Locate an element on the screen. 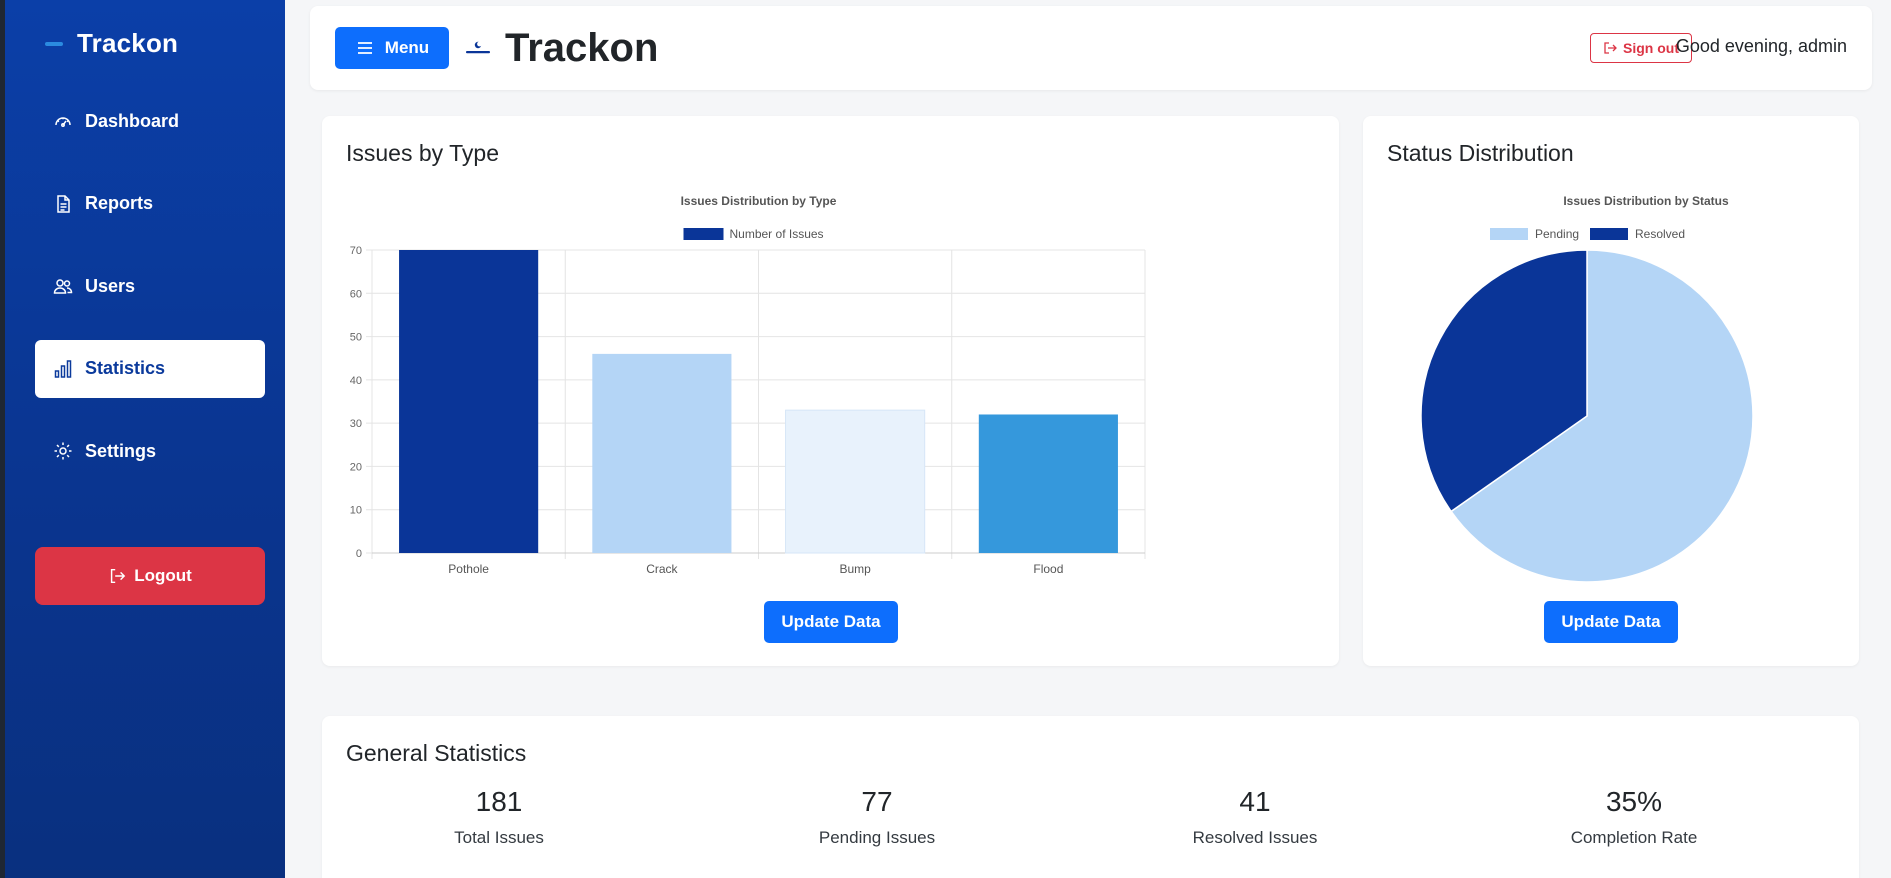 This screenshot has height=878, width=1891. chart-title: Issues Distribution by Status is located at coordinates (1646, 201).